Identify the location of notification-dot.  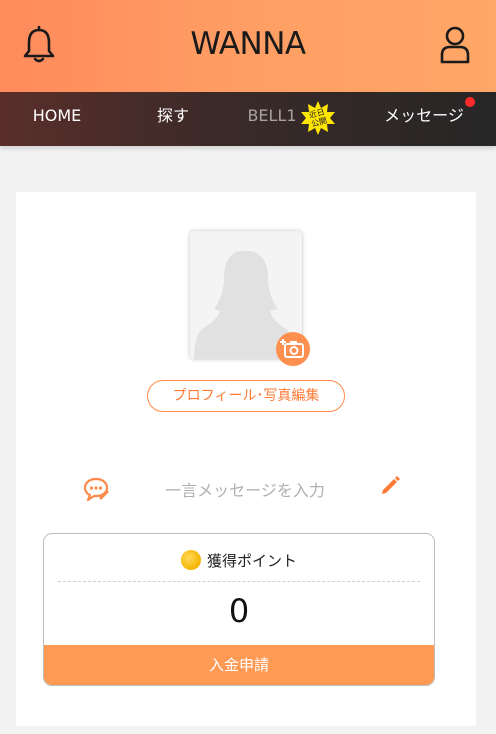
(470, 102).